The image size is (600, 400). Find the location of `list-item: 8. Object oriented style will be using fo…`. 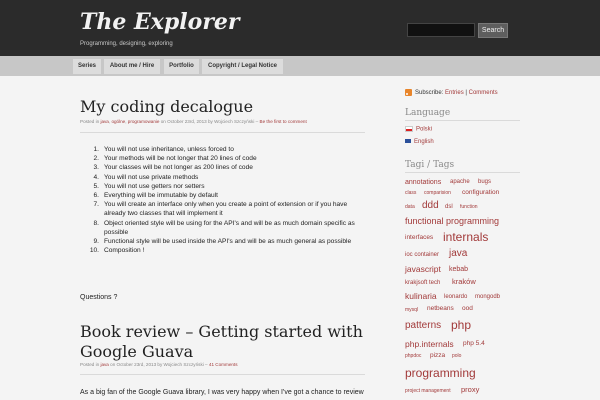

list-item: 8. Object oriented style will be using fo… is located at coordinates (224, 227).